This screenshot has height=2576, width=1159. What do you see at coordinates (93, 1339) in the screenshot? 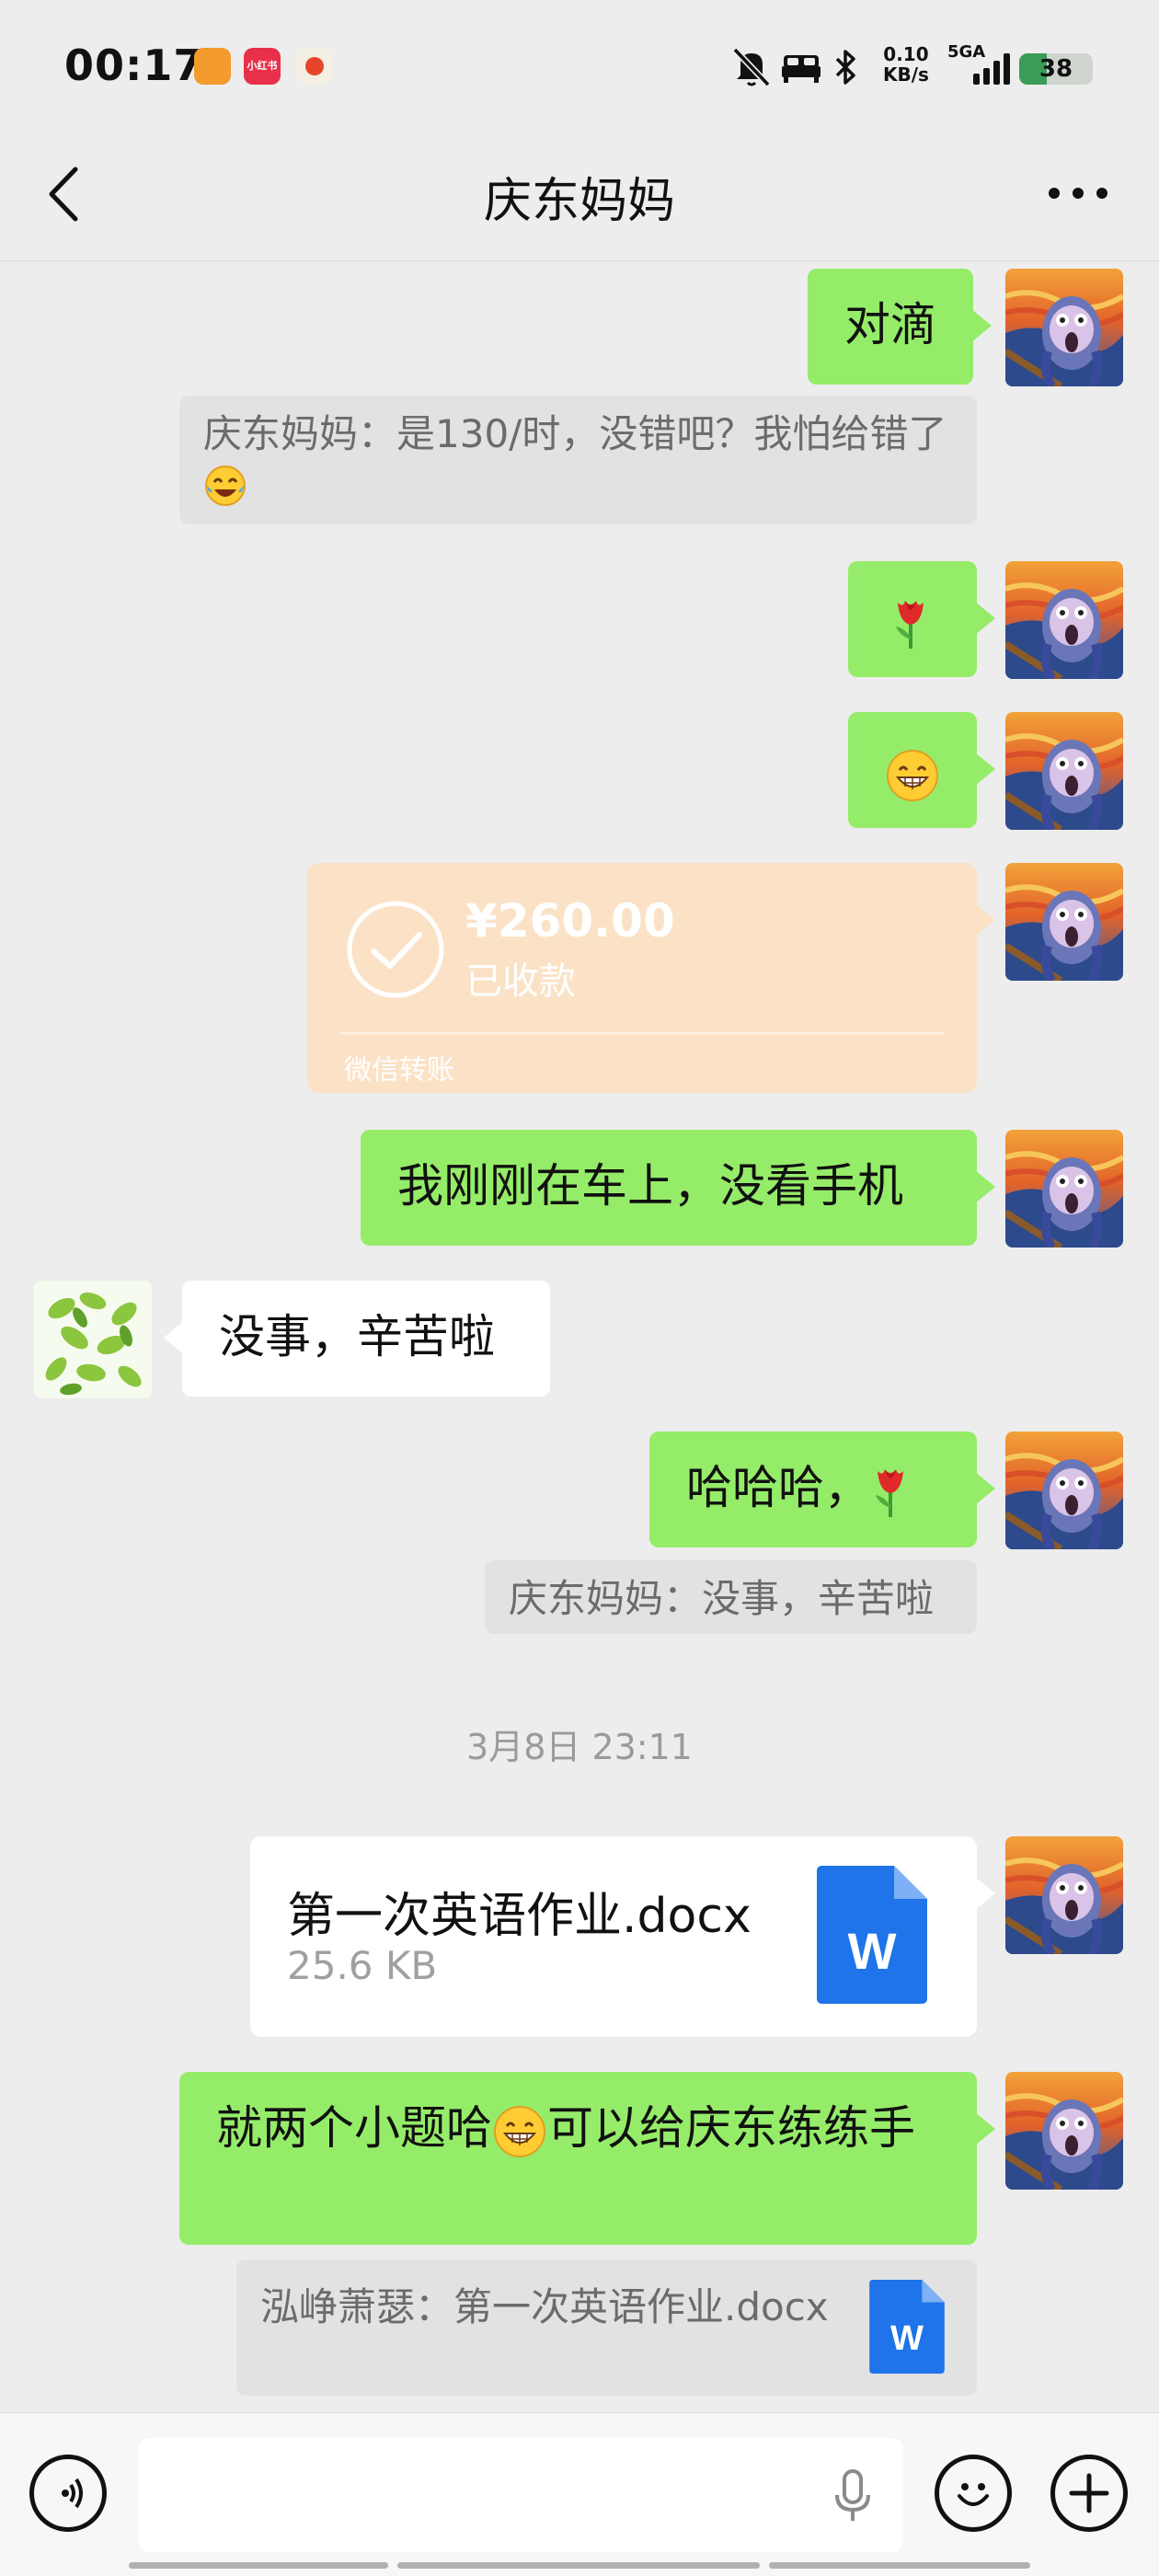
I see `contact-avatar` at bounding box center [93, 1339].